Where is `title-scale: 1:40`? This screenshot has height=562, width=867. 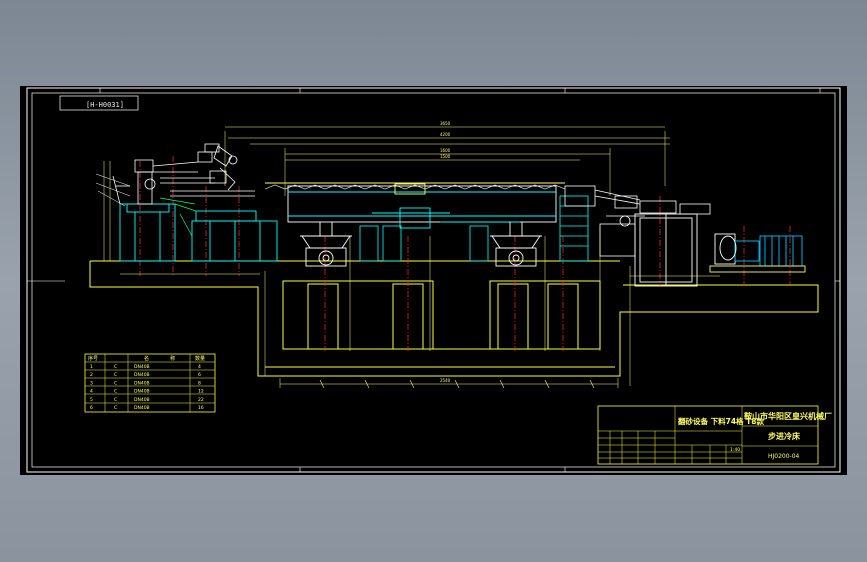 title-scale: 1:40 is located at coordinates (735, 450).